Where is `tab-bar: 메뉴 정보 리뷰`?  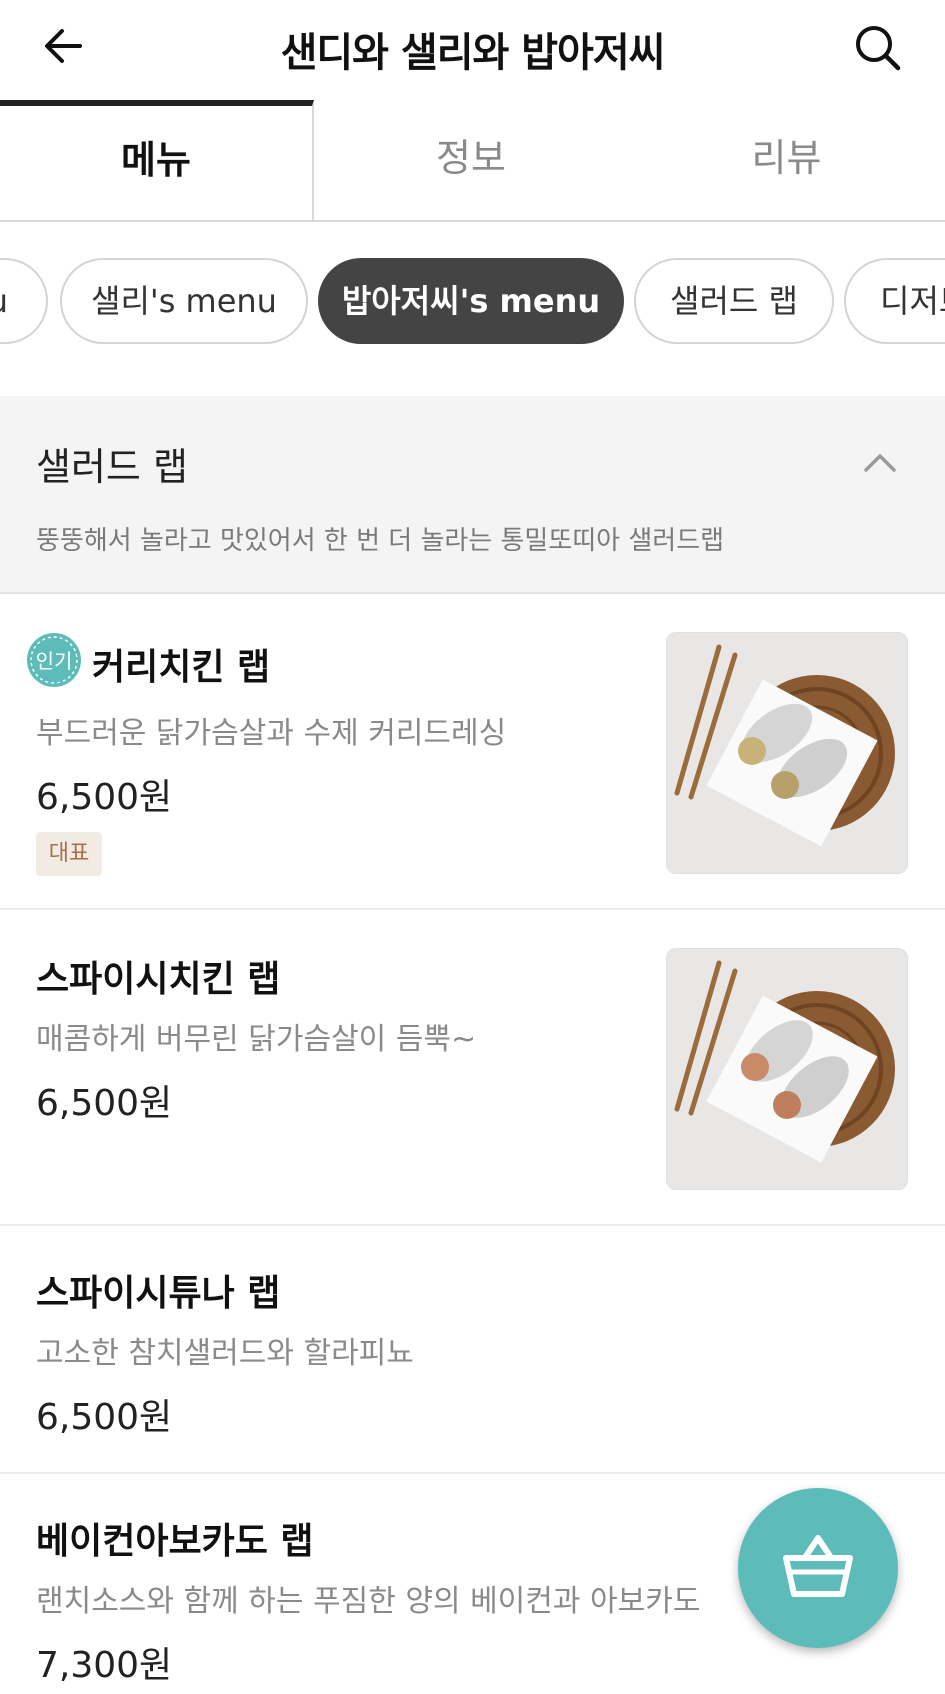 tab-bar: 메뉴 정보 리뷰 is located at coordinates (472, 161).